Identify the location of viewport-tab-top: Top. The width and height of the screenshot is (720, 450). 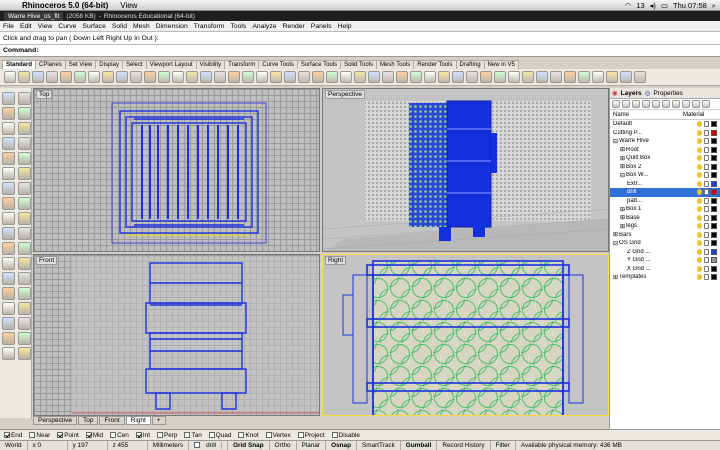
(88, 420).